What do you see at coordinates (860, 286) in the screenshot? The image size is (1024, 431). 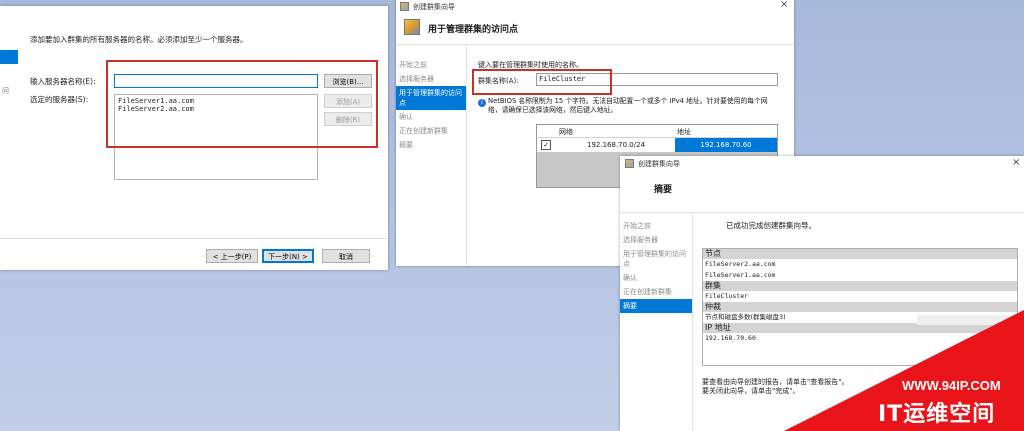 I see `section-header: 群集` at bounding box center [860, 286].